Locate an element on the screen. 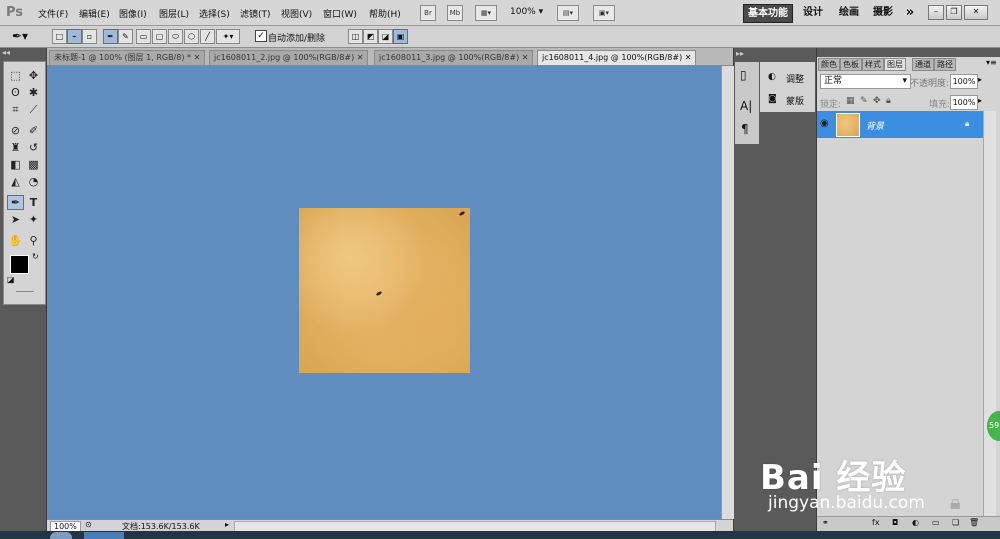 The height and width of the screenshot is (539, 1000). magic-wand-tool-icon: ✱ is located at coordinates (33, 92).